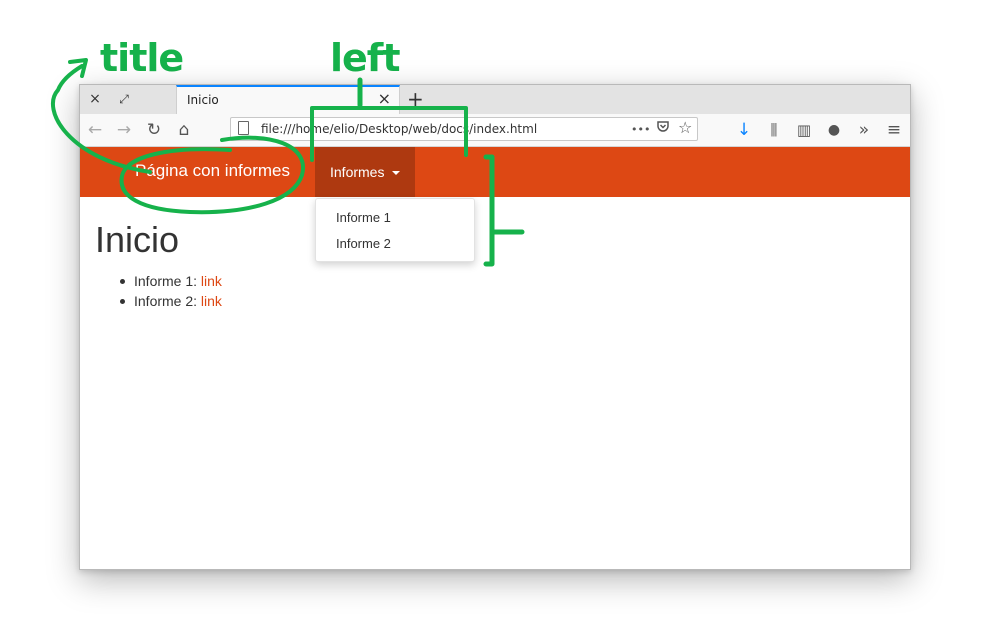  Describe the element at coordinates (95, 130) in the screenshot. I see `back-icon: ←` at that location.